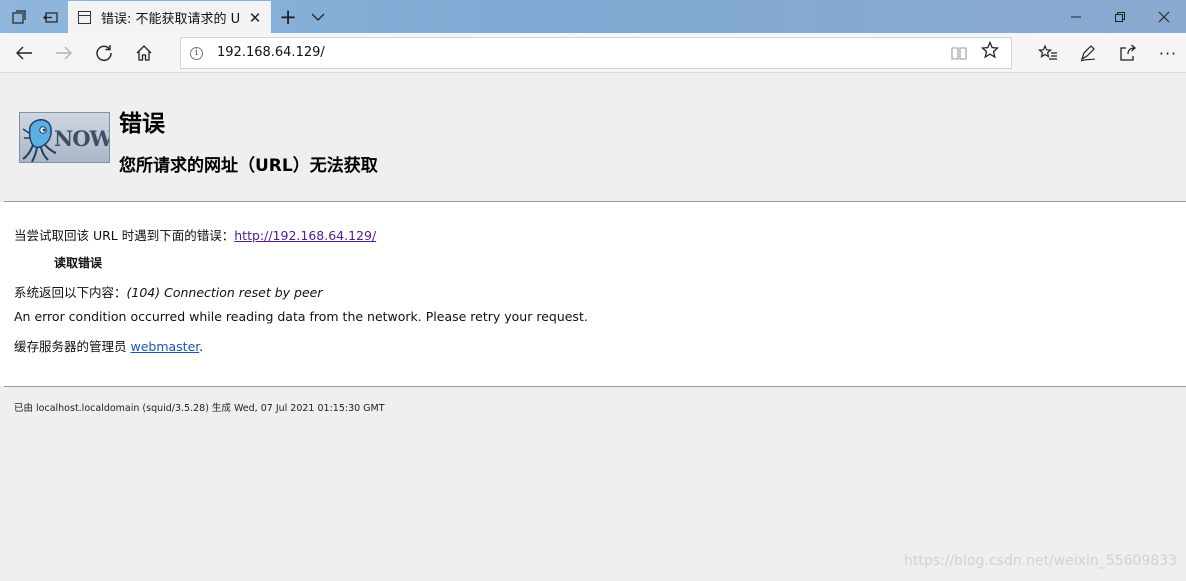 The height and width of the screenshot is (581, 1186). Describe the element at coordinates (144, 53) in the screenshot. I see `home-icon` at that location.